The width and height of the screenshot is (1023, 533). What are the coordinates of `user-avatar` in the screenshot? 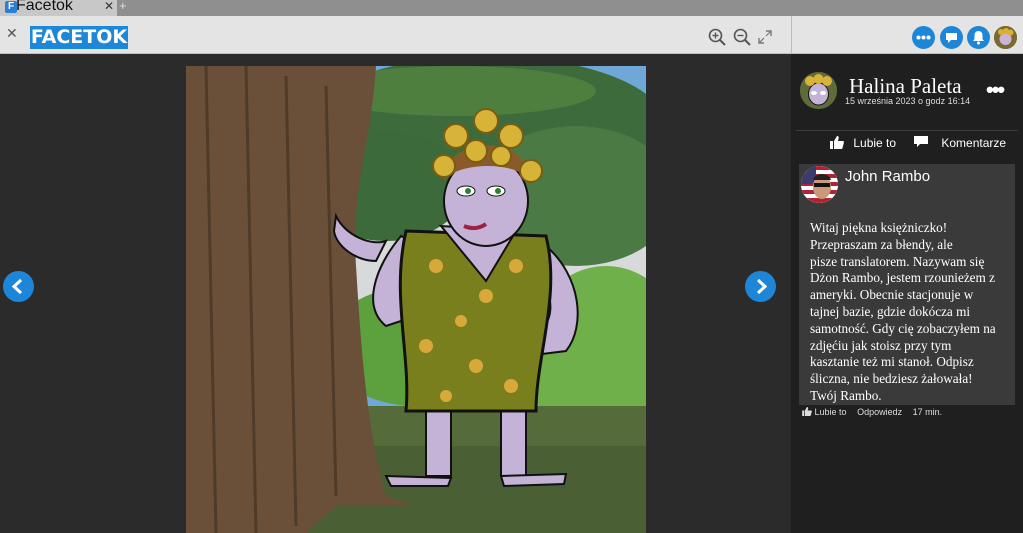 It's located at (1005, 37).